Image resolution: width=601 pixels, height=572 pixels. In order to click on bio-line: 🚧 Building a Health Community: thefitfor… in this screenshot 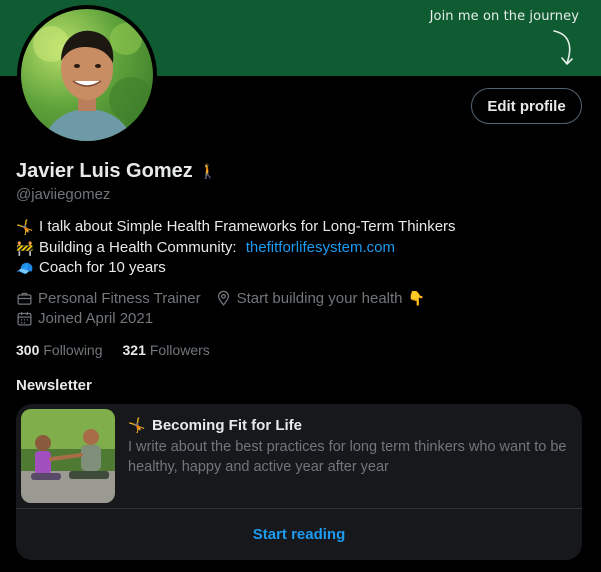, I will do `click(236, 248)`.